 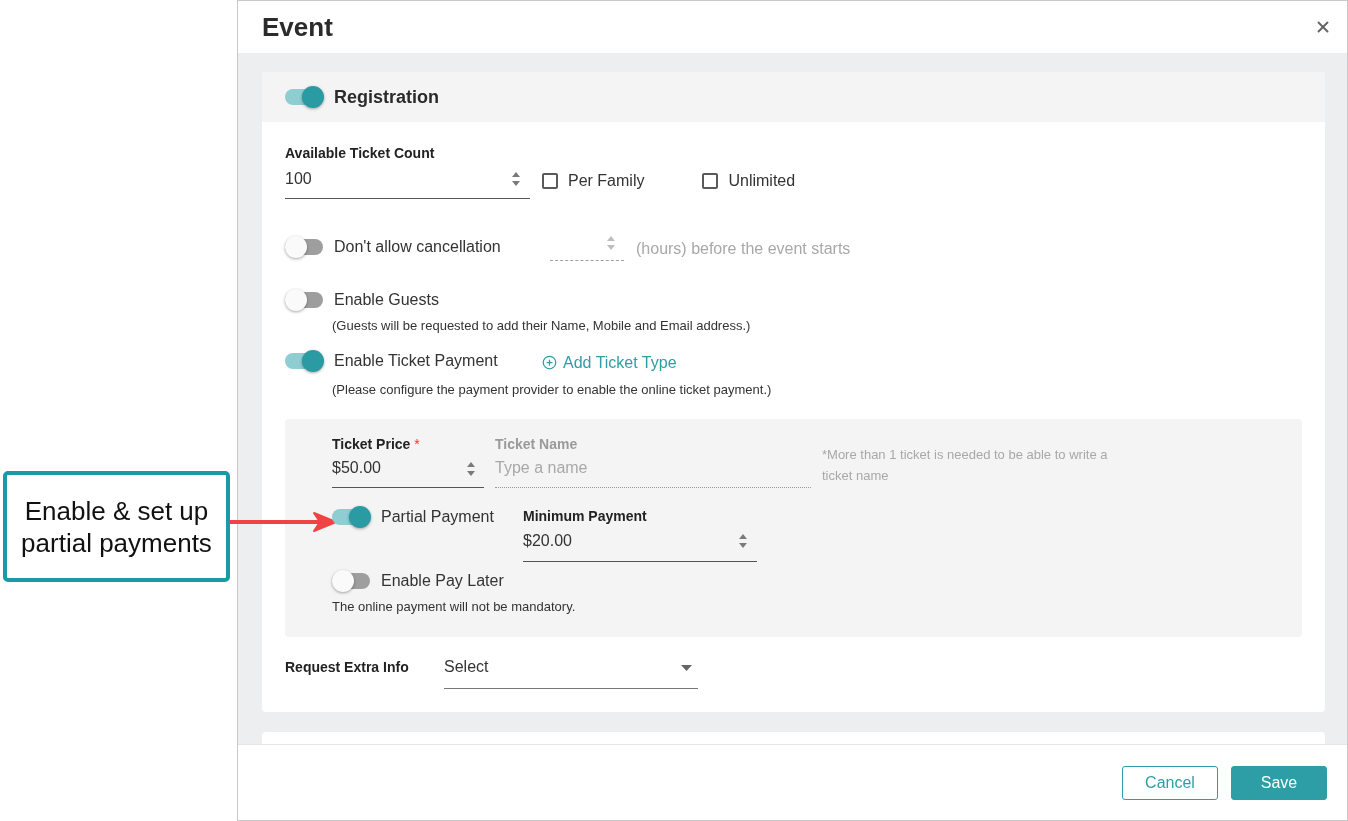 What do you see at coordinates (542, 326) in the screenshot?
I see `helper-text: (Guests will be requested to add their Name, Mobile and Email address.)` at bounding box center [542, 326].